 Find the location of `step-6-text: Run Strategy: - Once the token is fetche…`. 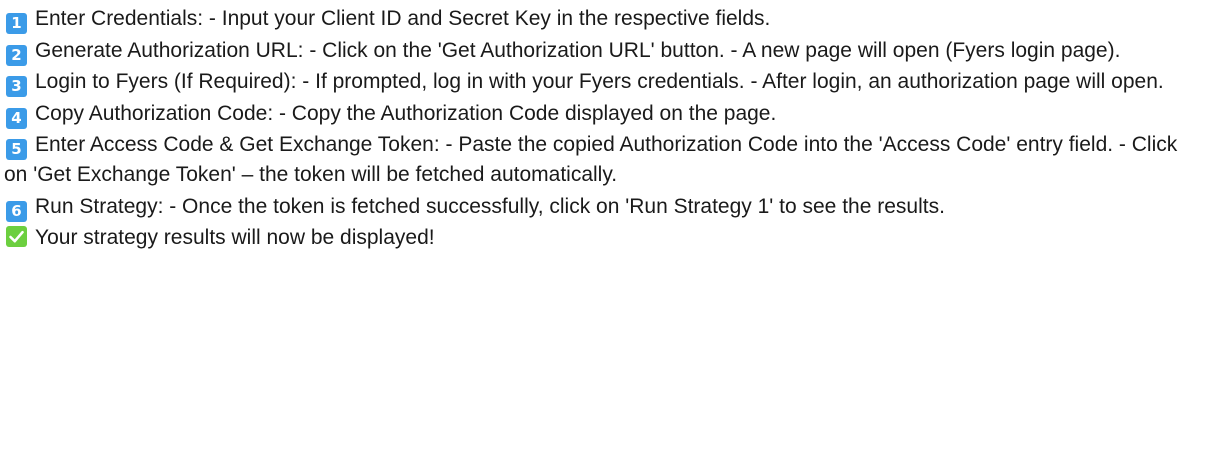

step-6-text: Run Strategy: - Once the token is fetche… is located at coordinates (490, 206).